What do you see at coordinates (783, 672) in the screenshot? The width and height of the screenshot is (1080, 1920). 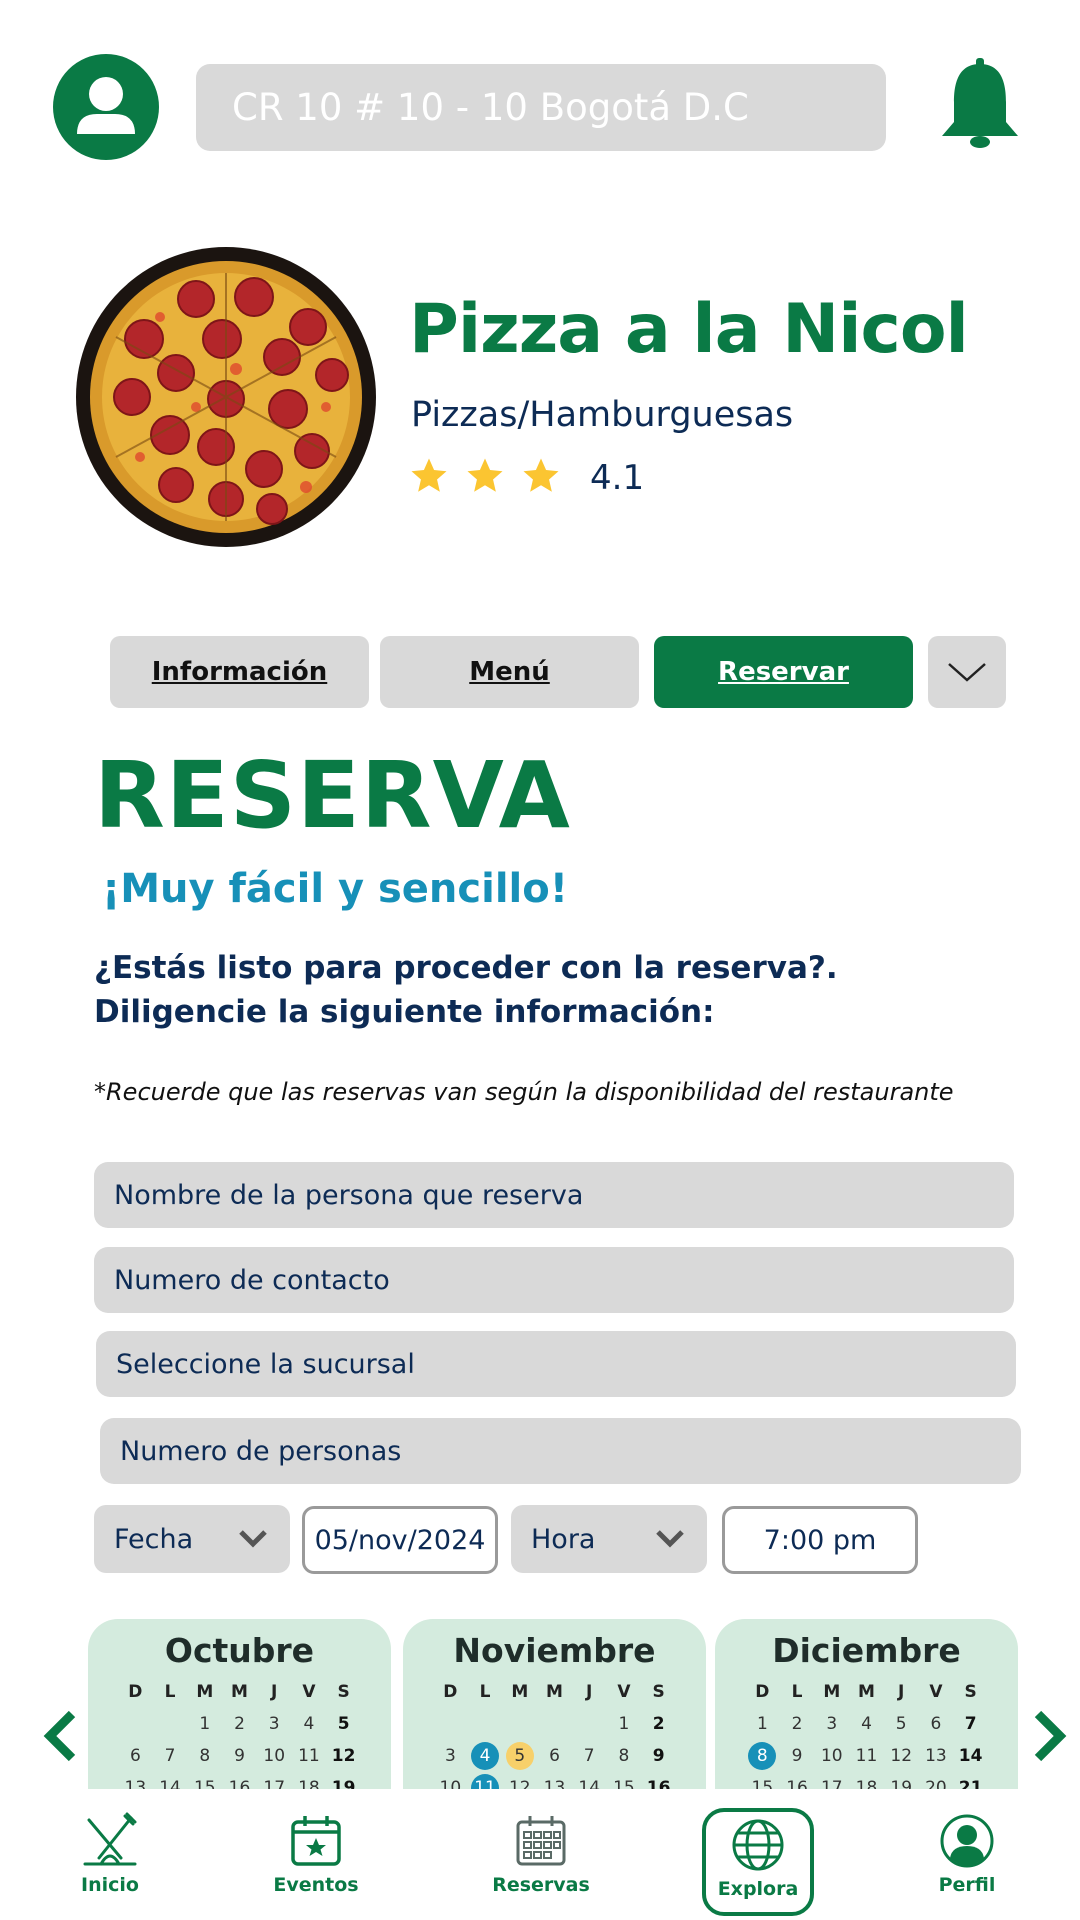 I see `tab-reservar: Reservar` at bounding box center [783, 672].